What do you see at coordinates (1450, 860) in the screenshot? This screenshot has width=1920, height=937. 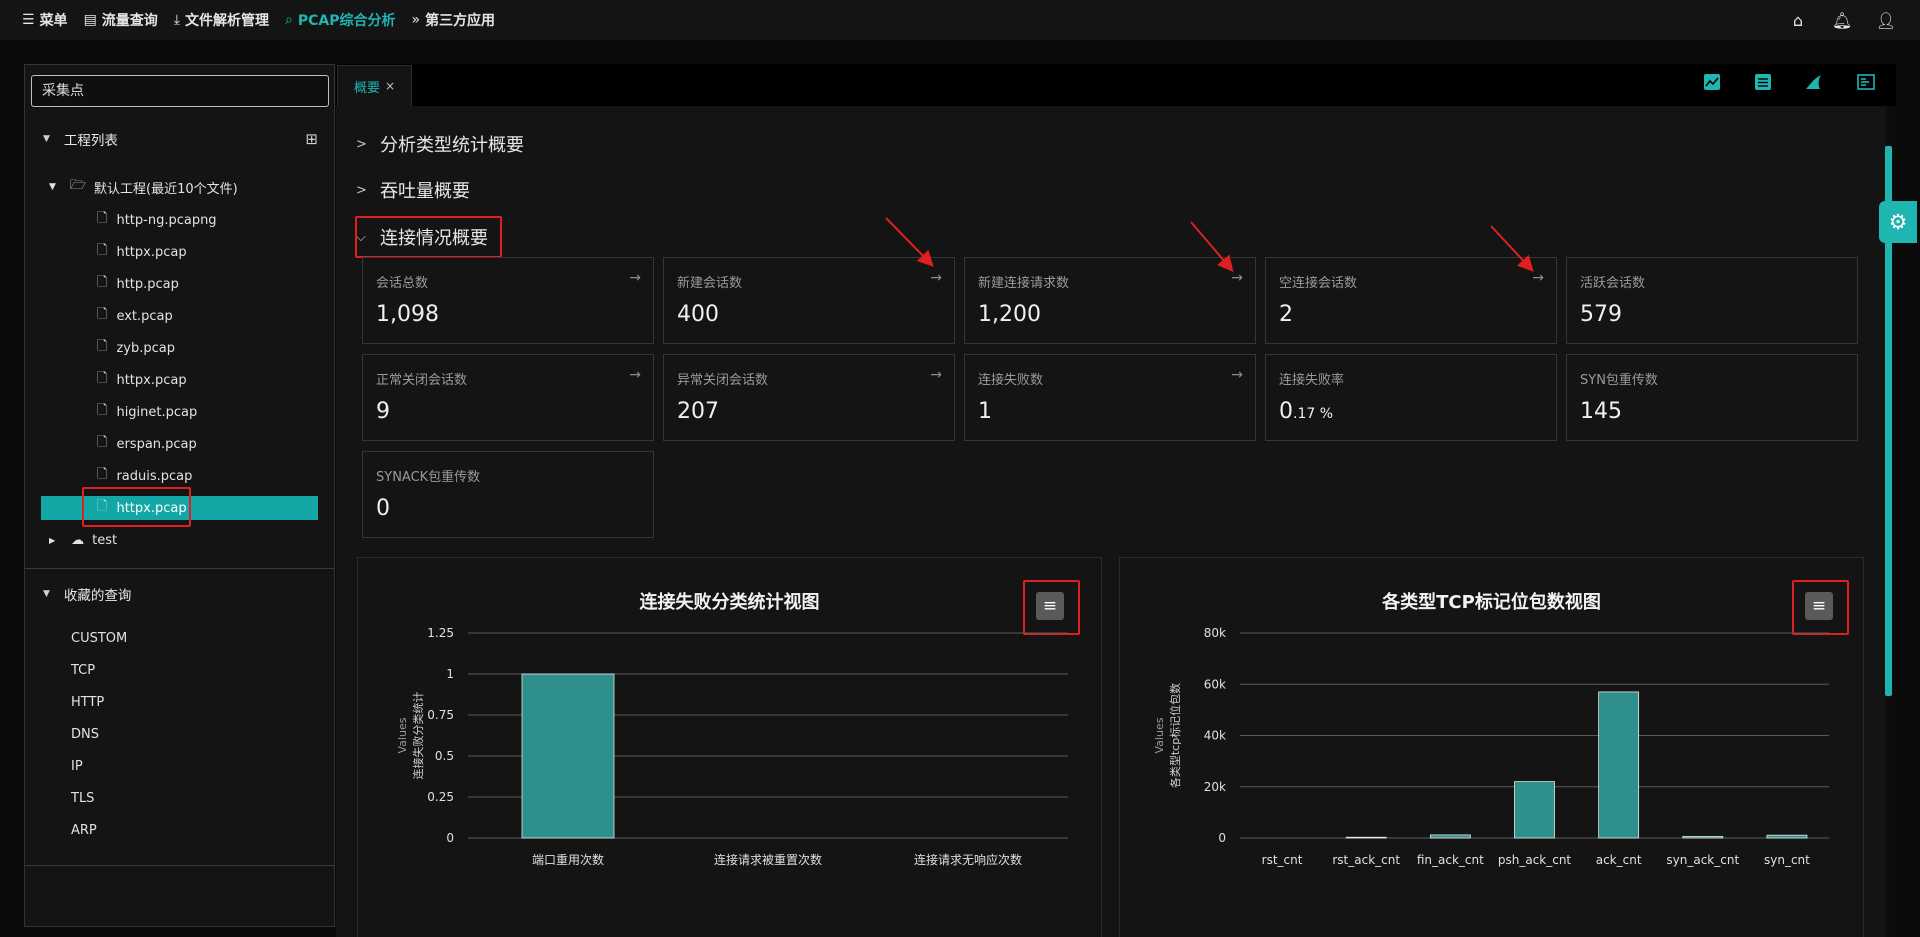 I see `x-tick-label: fin_ack_cnt` at bounding box center [1450, 860].